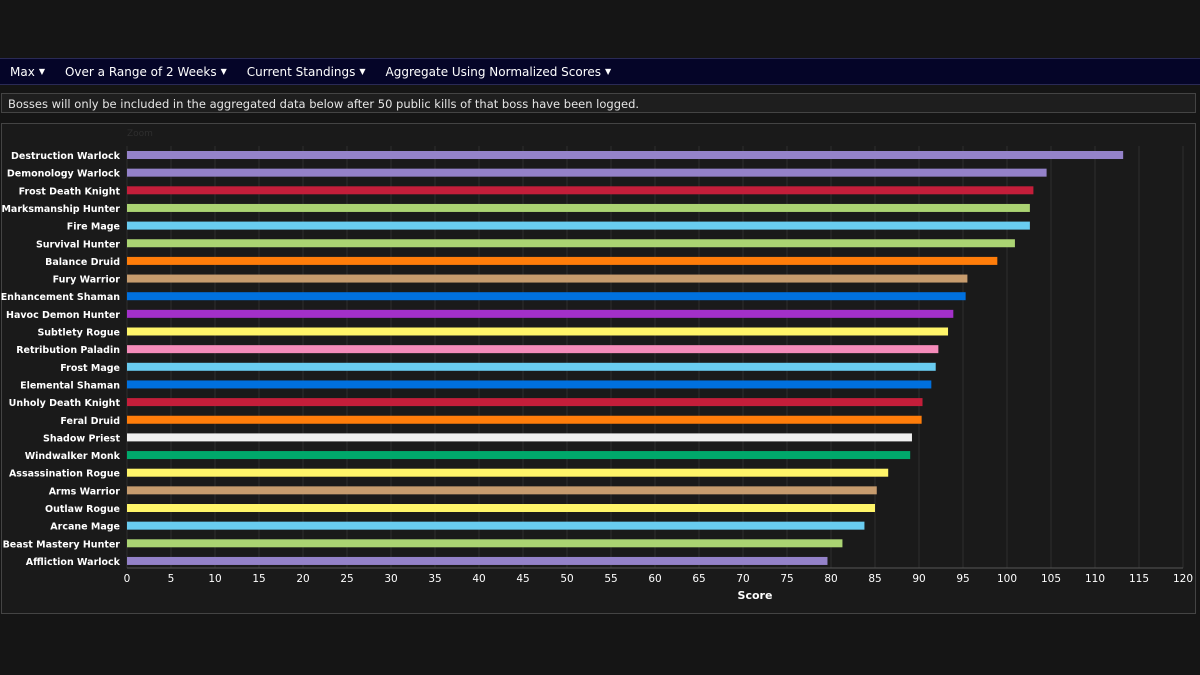 This screenshot has width=1200, height=675. Describe the element at coordinates (1183, 579) in the screenshot. I see `x-tick-label: 120` at that location.